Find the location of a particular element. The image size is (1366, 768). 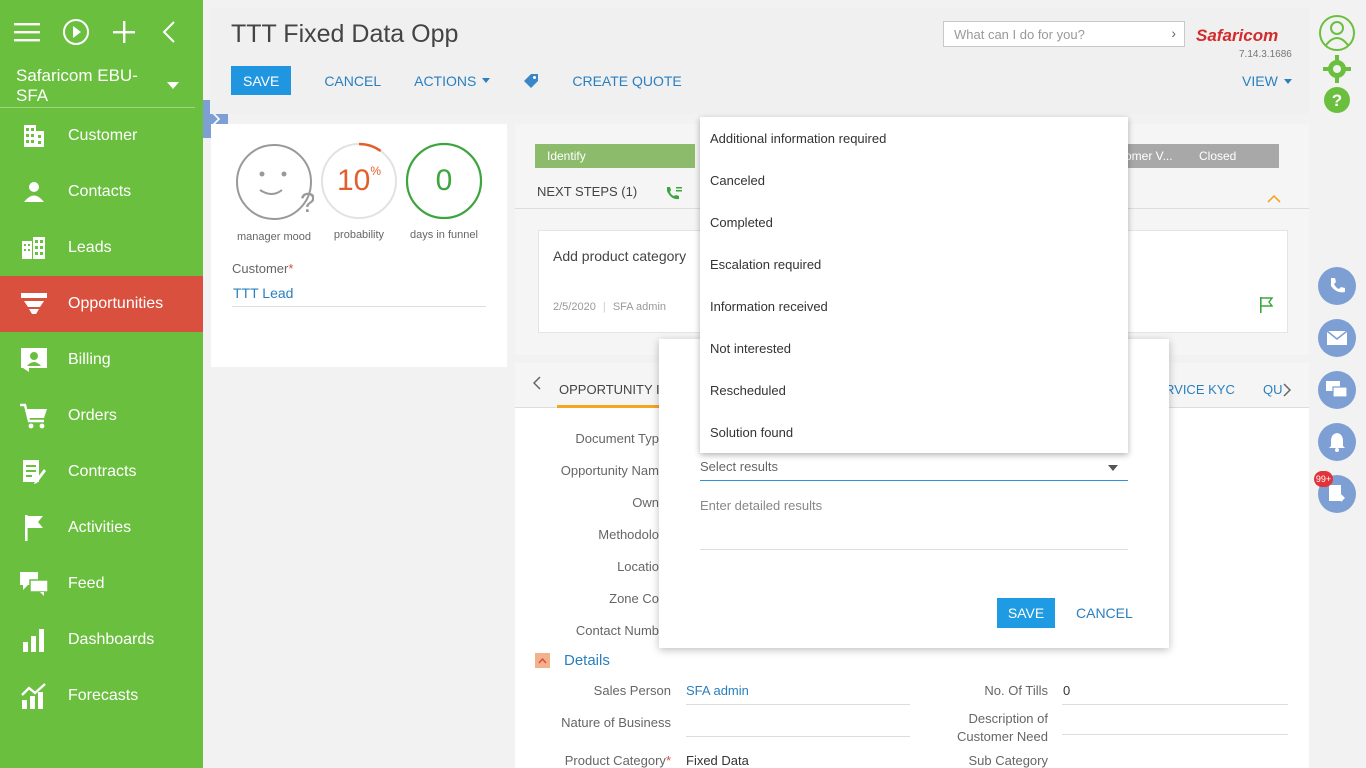

actions-menu: ACTIONS is located at coordinates (452, 81).